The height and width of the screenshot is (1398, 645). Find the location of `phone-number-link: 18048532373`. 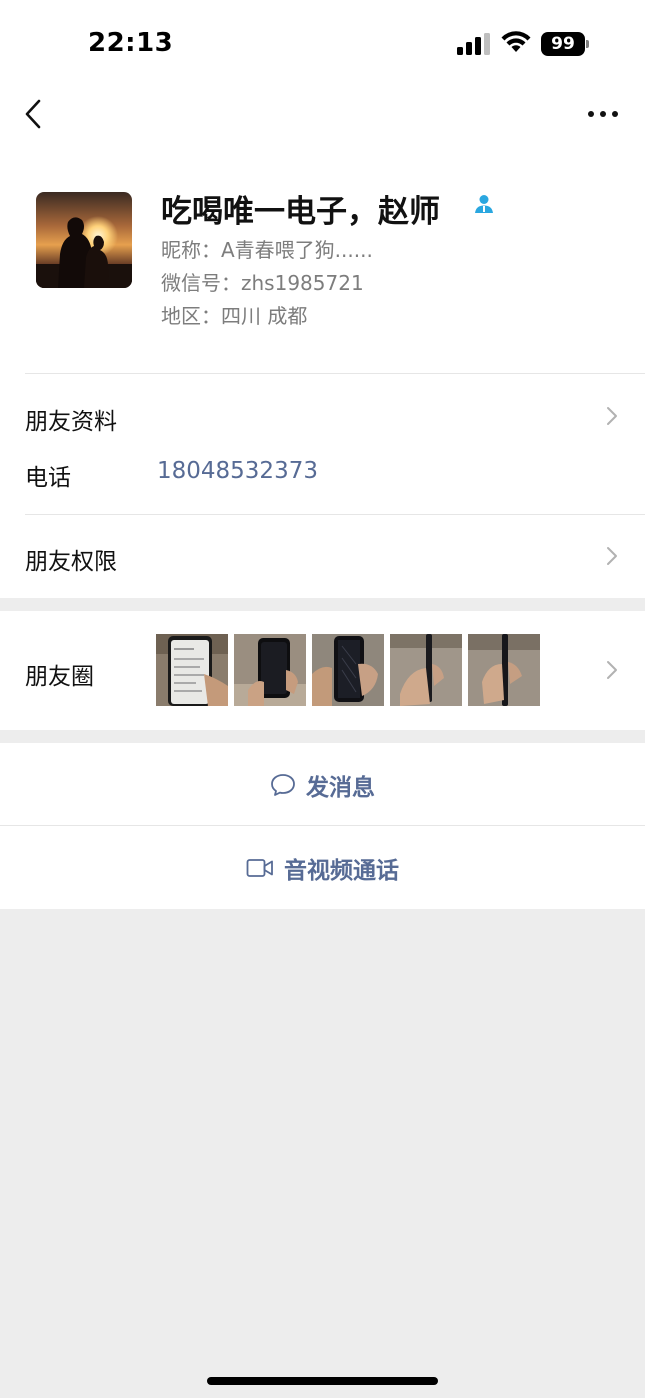

phone-number-link: 18048532373 is located at coordinates (237, 471).